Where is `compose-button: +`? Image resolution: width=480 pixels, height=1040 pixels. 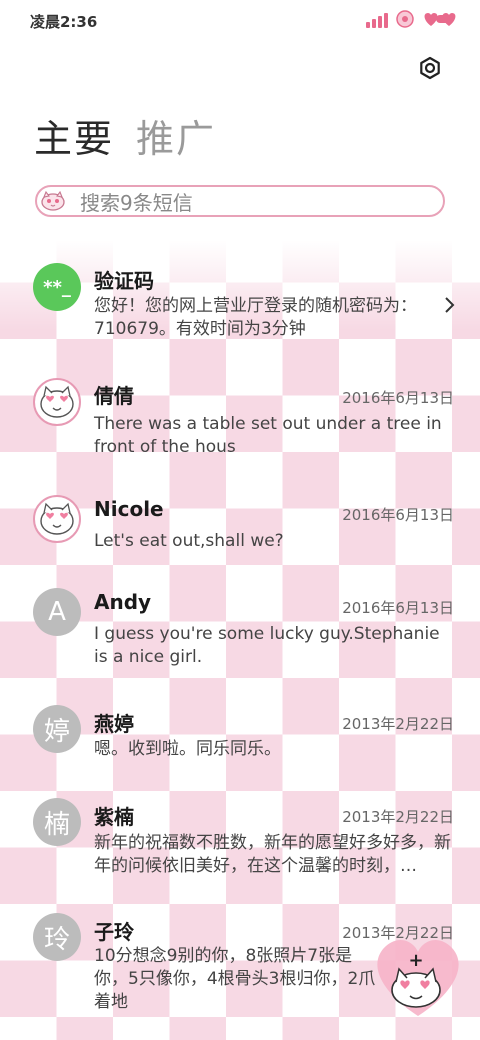 compose-button: + is located at coordinates (418, 975).